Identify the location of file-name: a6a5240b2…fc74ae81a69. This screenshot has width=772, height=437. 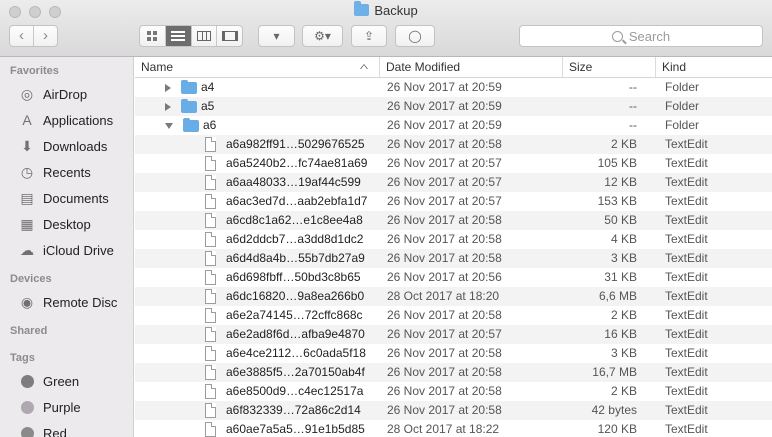
(297, 163).